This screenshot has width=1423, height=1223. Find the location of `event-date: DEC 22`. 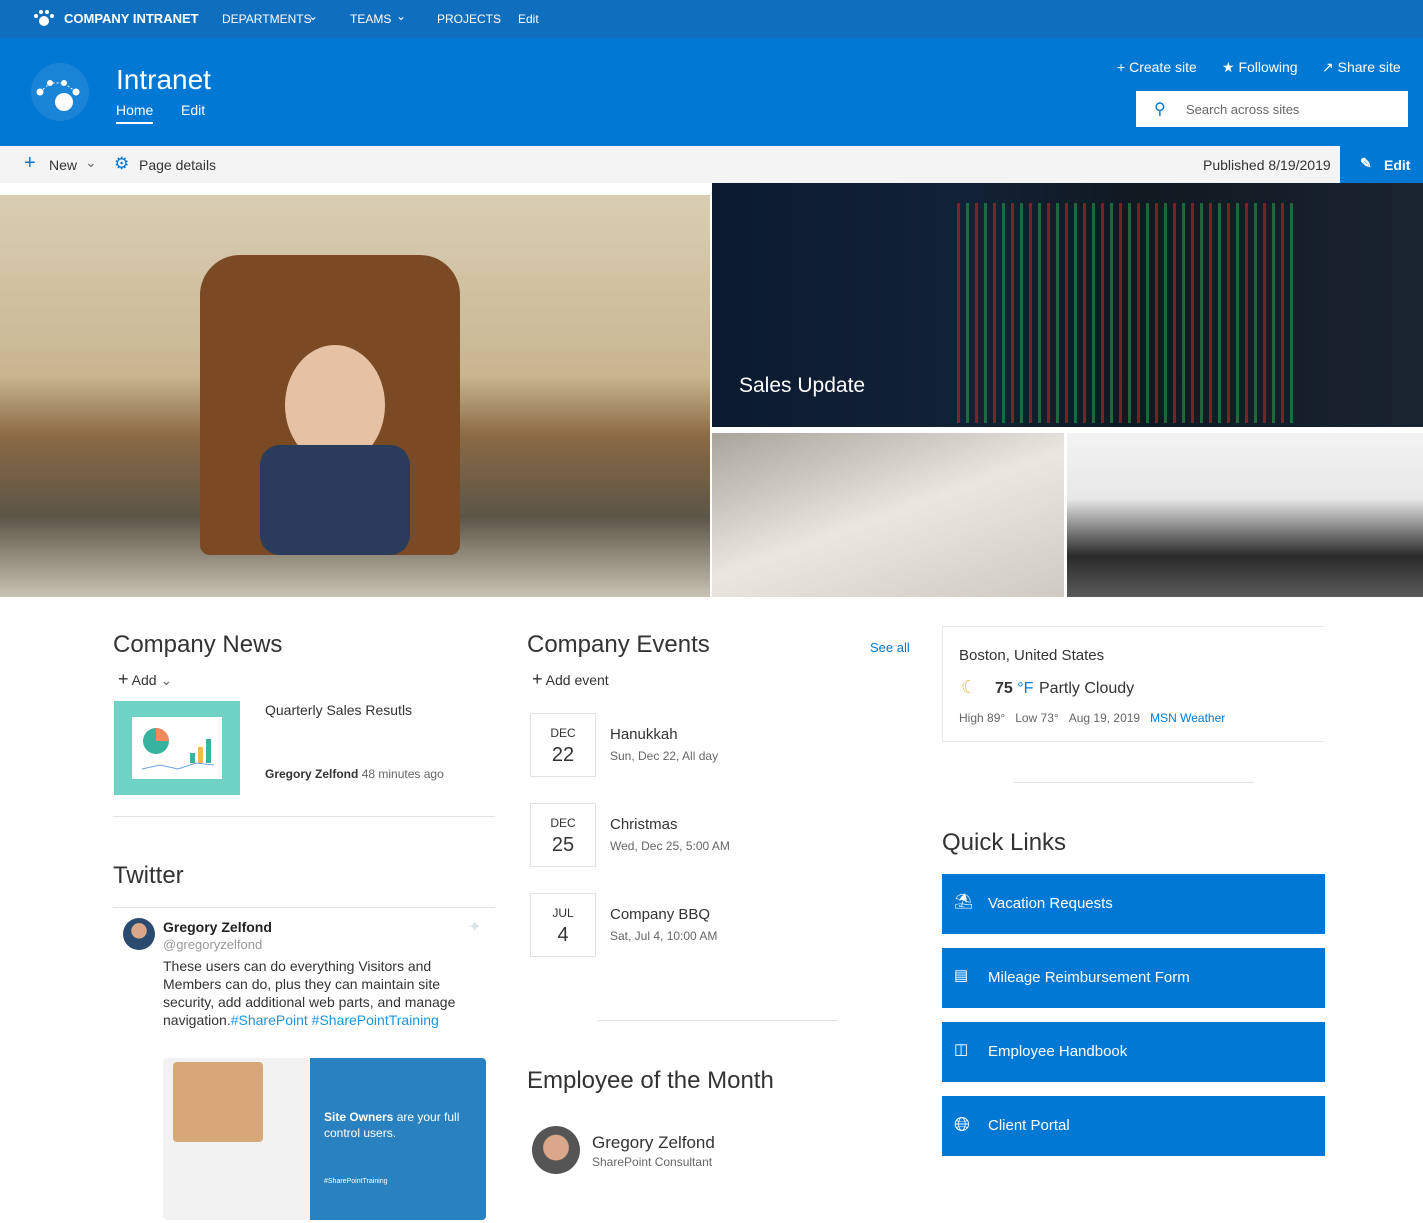

event-date: DEC 22 is located at coordinates (563, 745).